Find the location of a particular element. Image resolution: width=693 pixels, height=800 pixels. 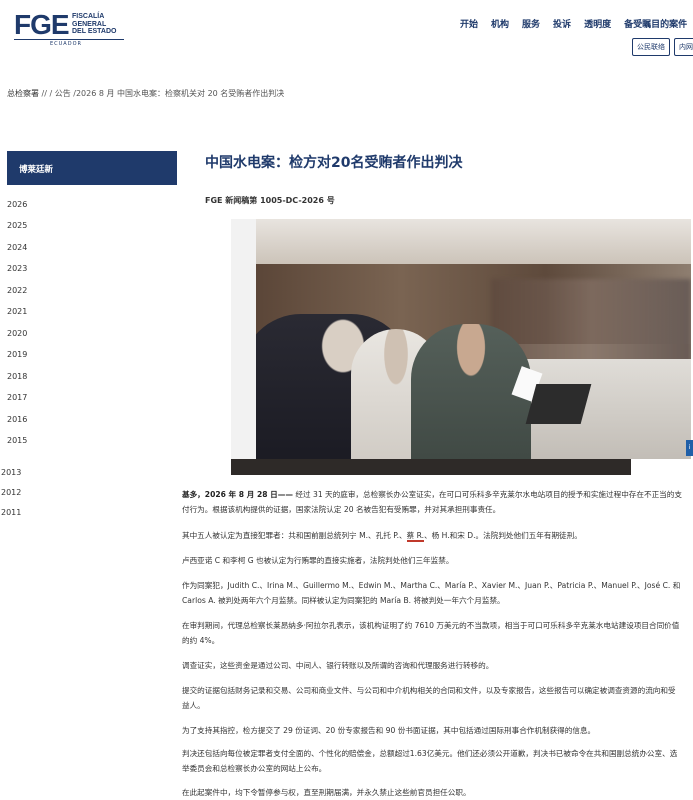

bulletin-number: FGE 新闻稿第 1005-DC-2026 号 is located at coordinates (270, 200).